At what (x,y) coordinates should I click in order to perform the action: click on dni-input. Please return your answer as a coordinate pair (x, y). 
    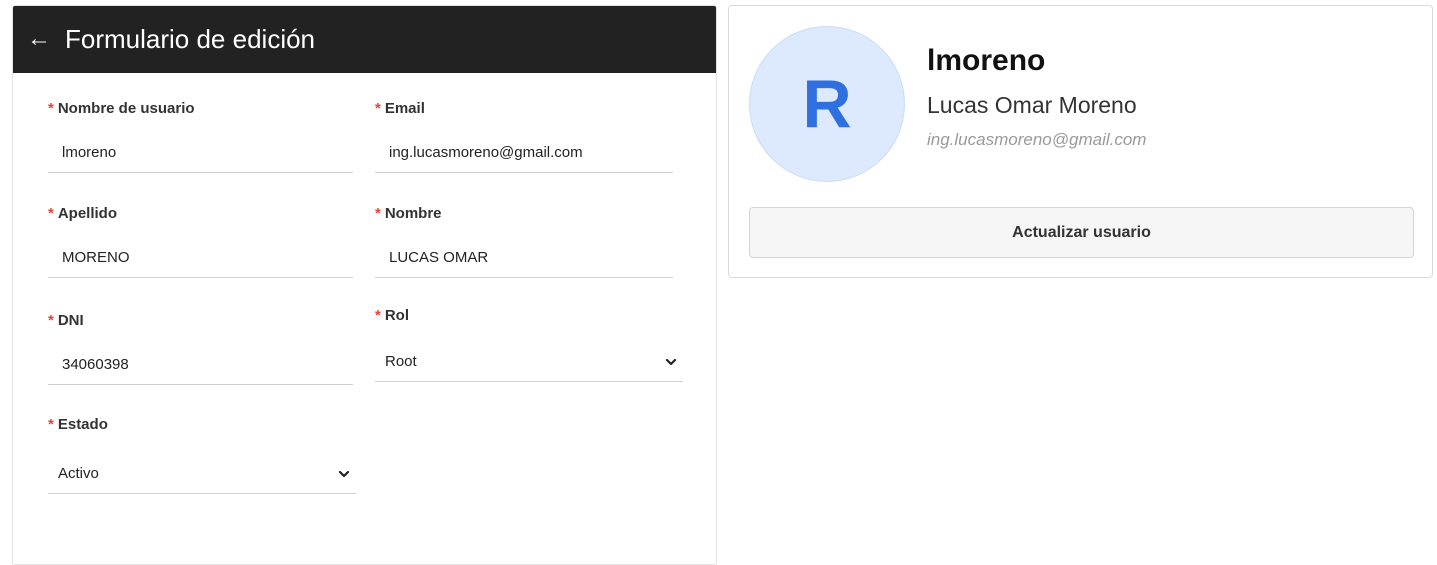
    Looking at the image, I should click on (200, 365).